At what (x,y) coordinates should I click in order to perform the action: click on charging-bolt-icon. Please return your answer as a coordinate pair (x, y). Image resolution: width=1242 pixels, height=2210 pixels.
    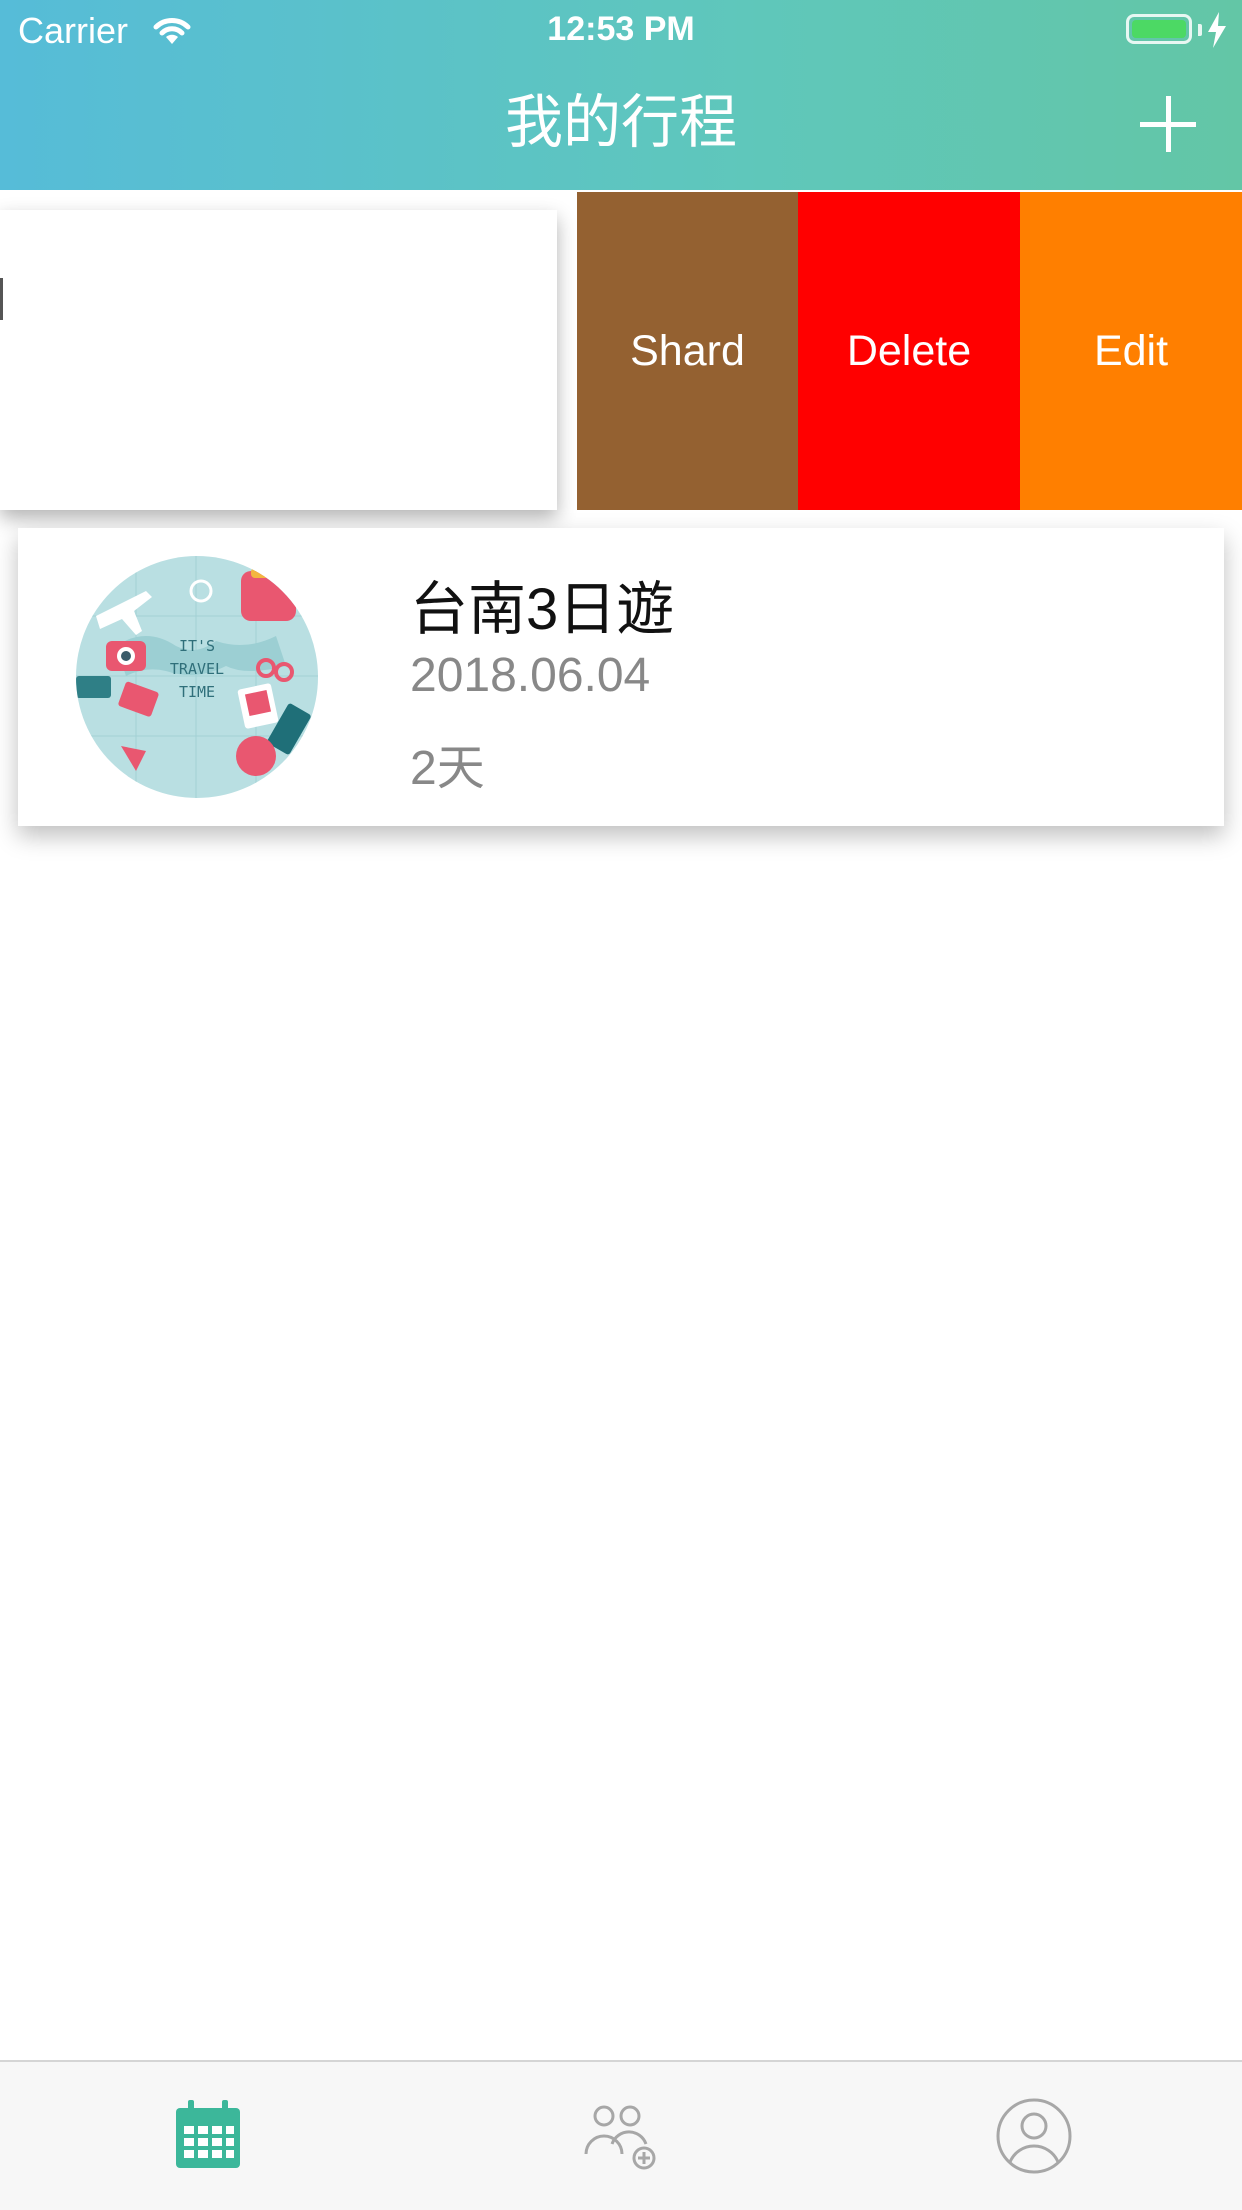
    Looking at the image, I should click on (1217, 30).